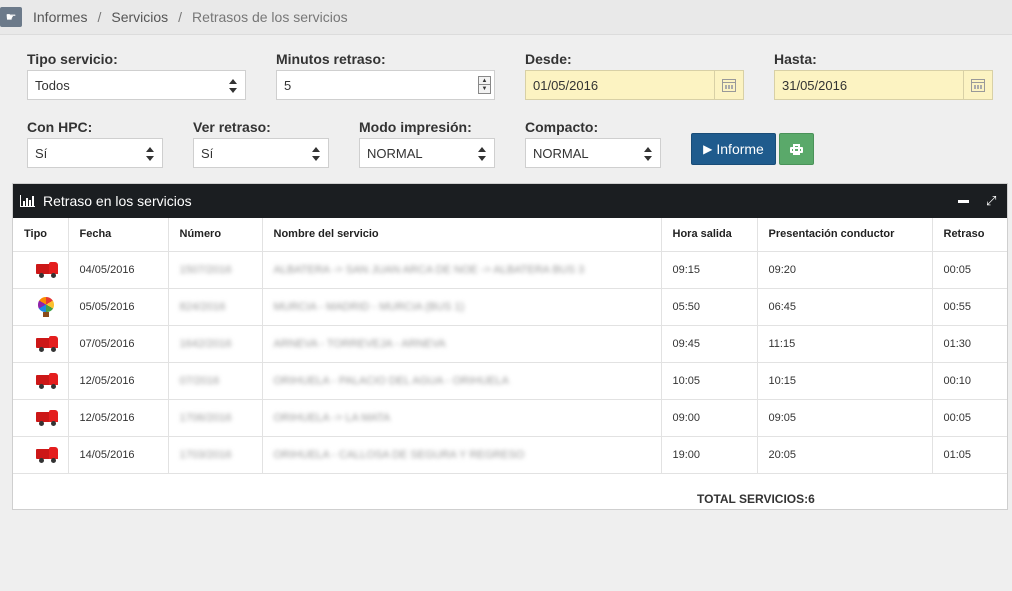 The height and width of the screenshot is (591, 1012). I want to click on breadcrumb-item-current: Retrasos de los servicios, so click(270, 17).